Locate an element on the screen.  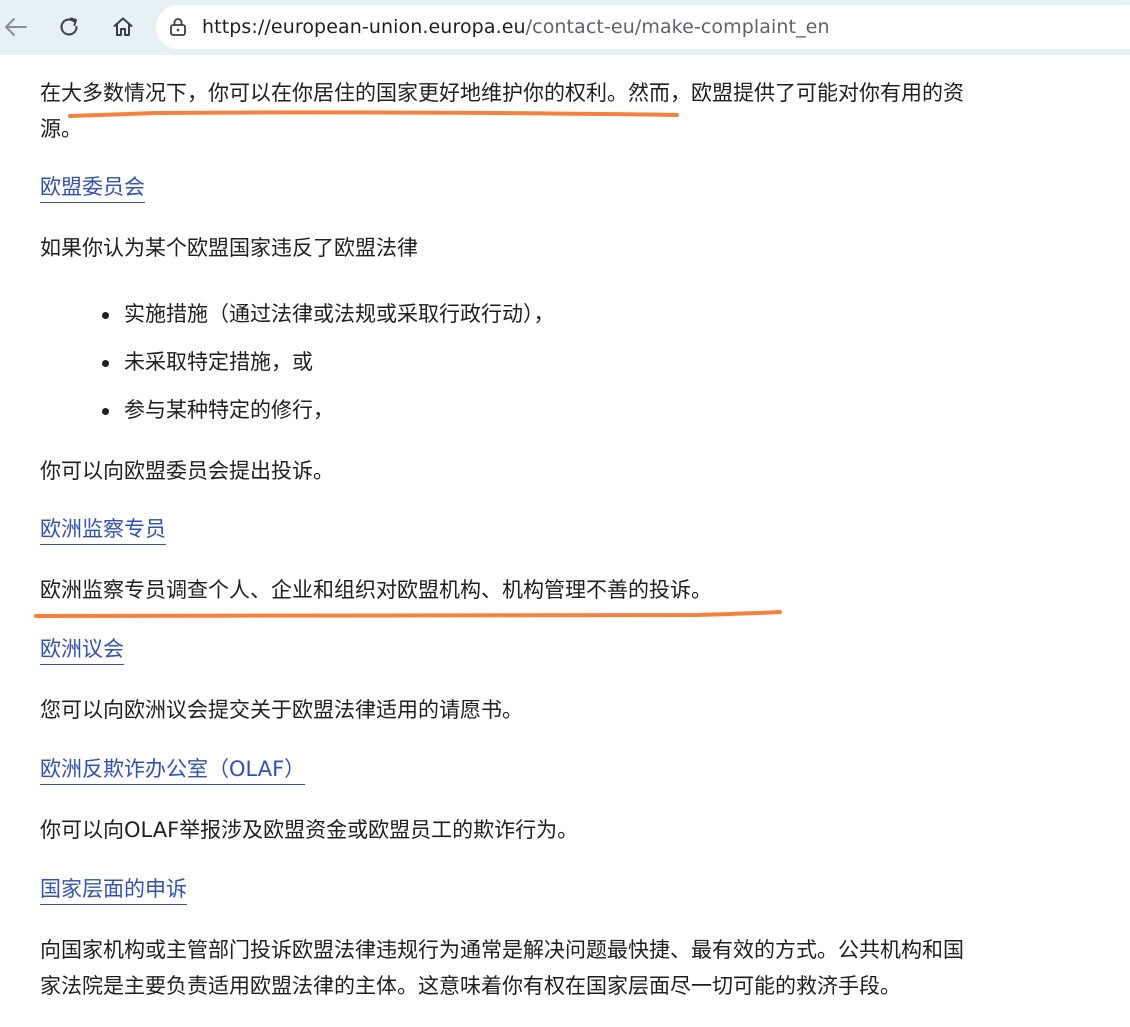
commission-lead-text: 如果你认为某个欧盟国家违反了欧盟法律 is located at coordinates (229, 248).